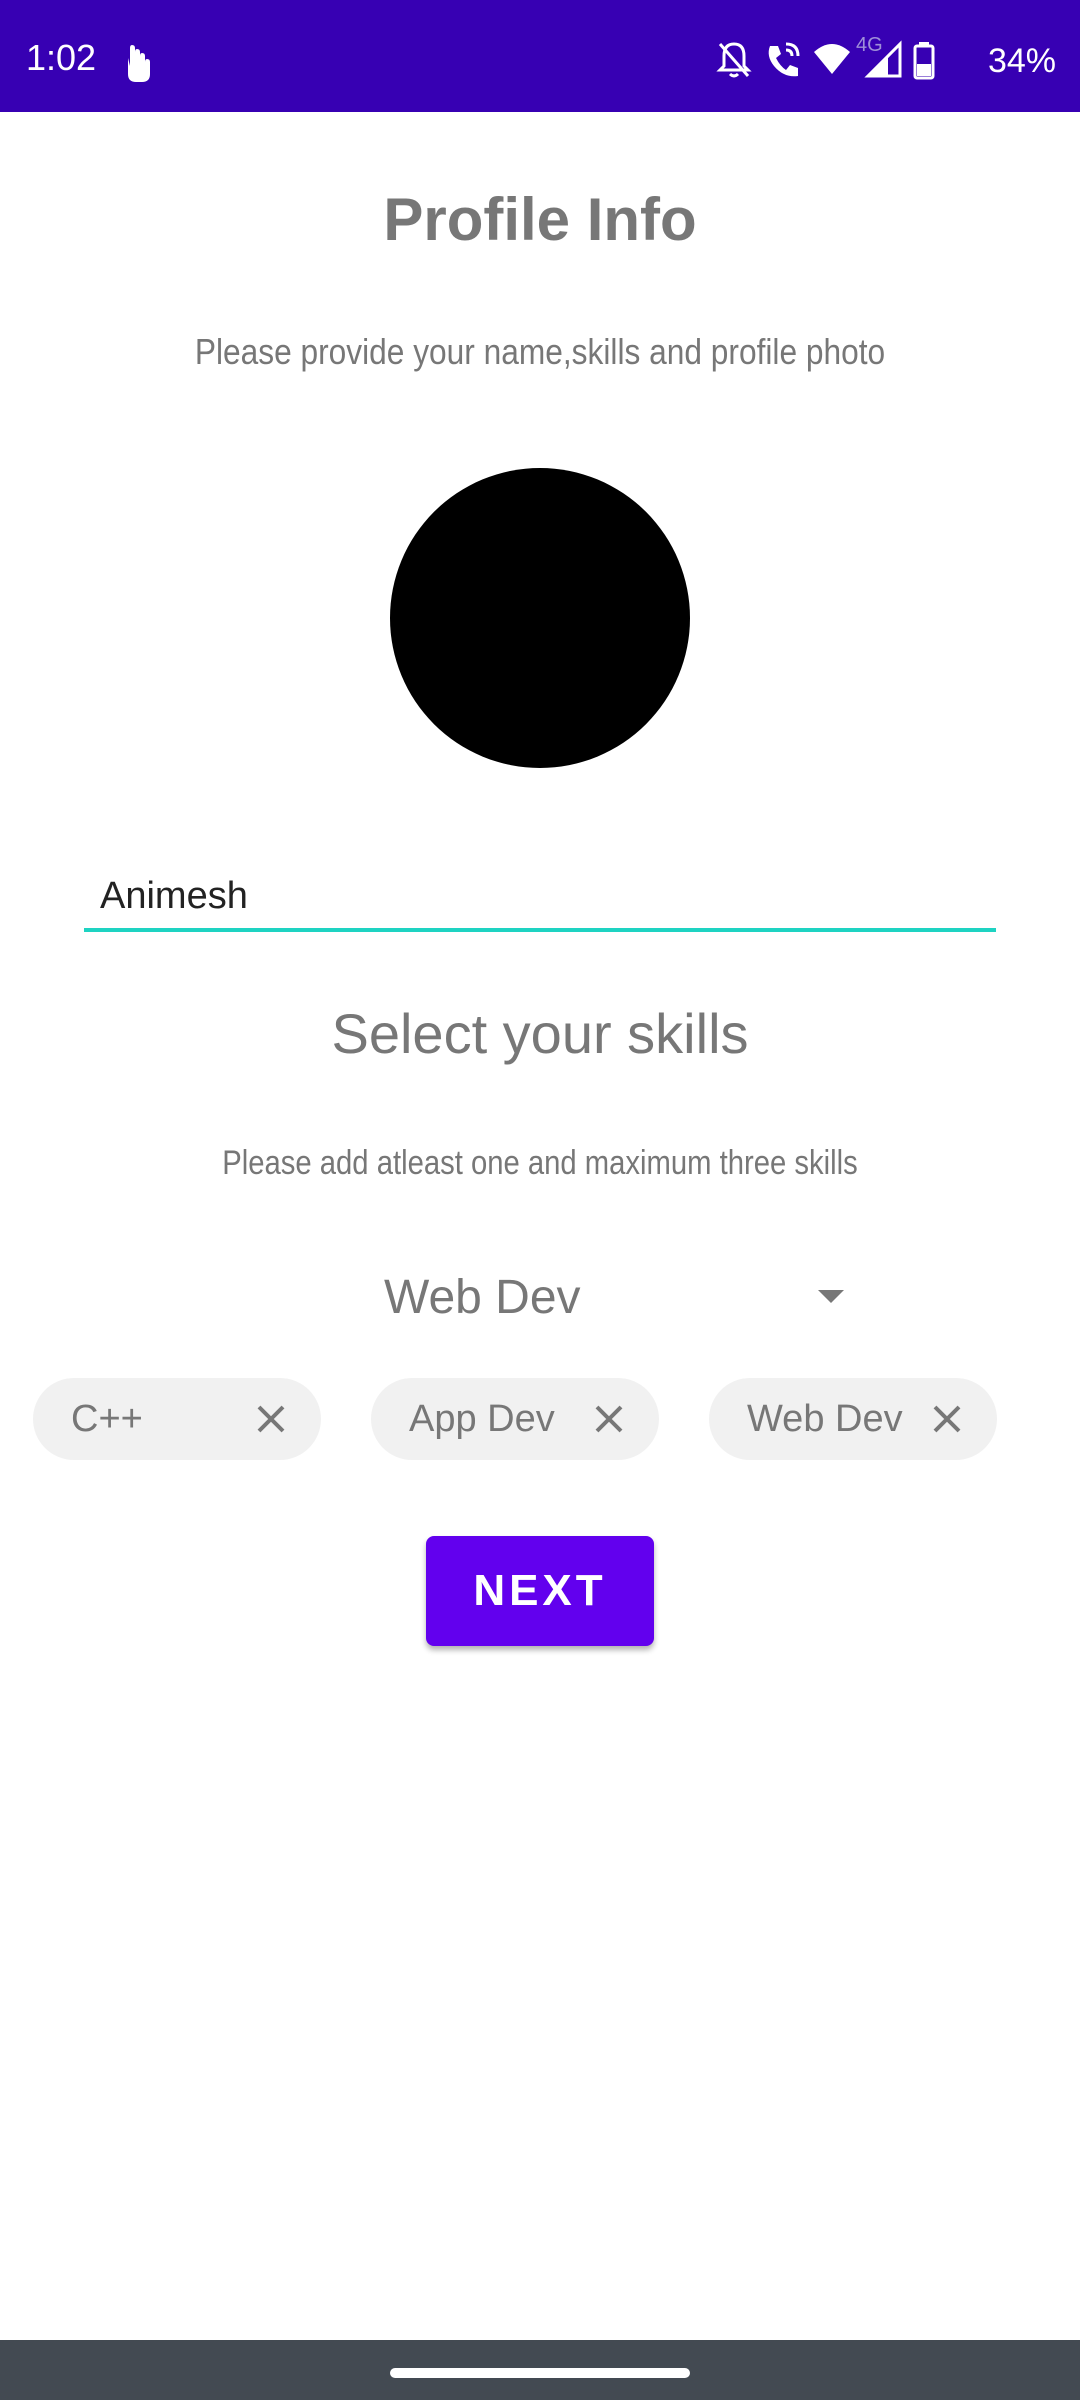 This screenshot has height=2400, width=1080. I want to click on dropdown-arrow-icon, so click(831, 1296).